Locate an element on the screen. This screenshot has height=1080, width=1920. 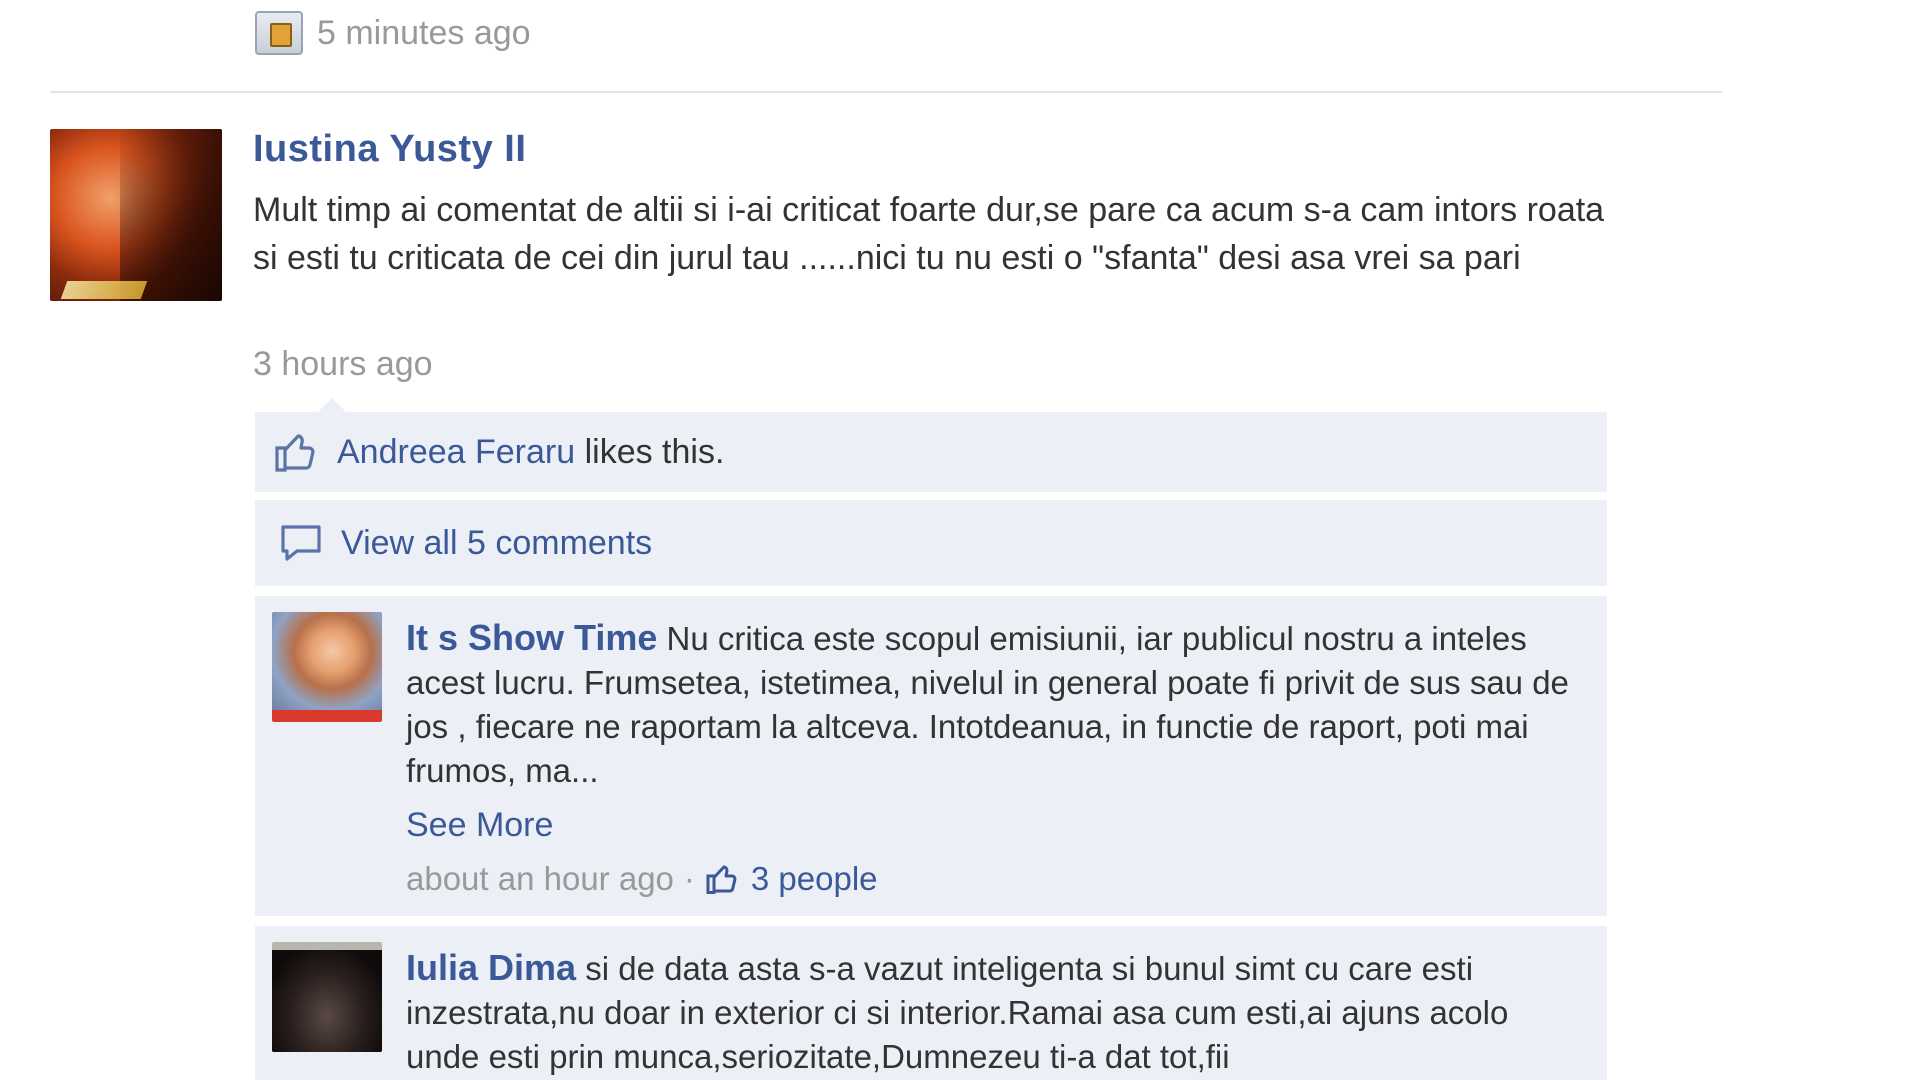
see-more-link: See More is located at coordinates (479, 825).